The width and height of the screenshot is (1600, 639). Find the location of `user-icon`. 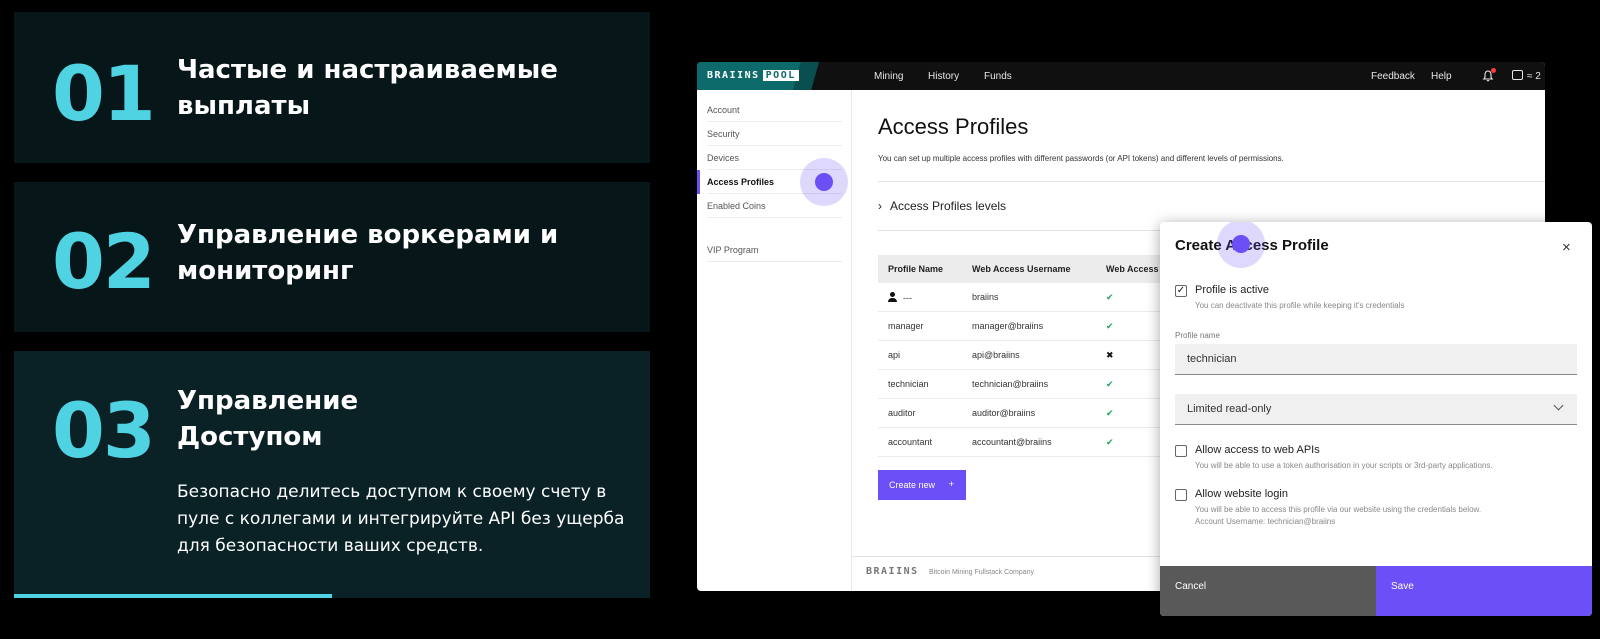

user-icon is located at coordinates (892, 296).